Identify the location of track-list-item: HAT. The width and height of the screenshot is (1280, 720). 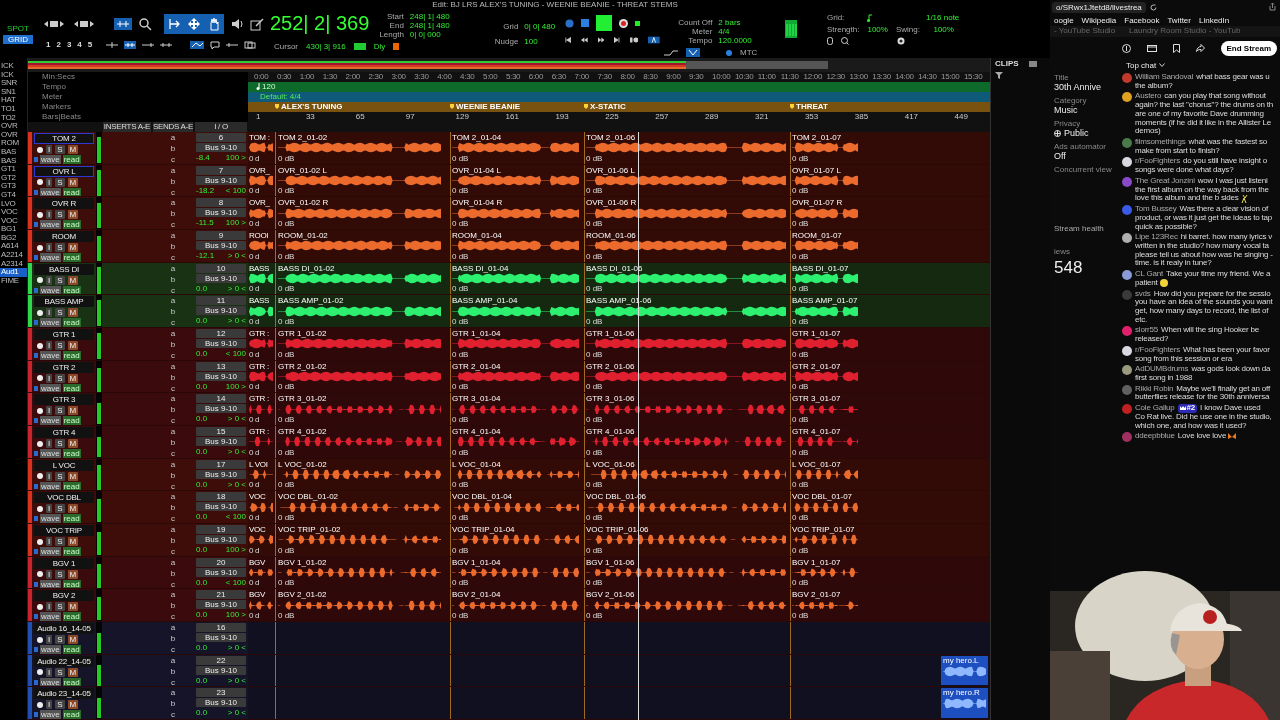
(13, 100).